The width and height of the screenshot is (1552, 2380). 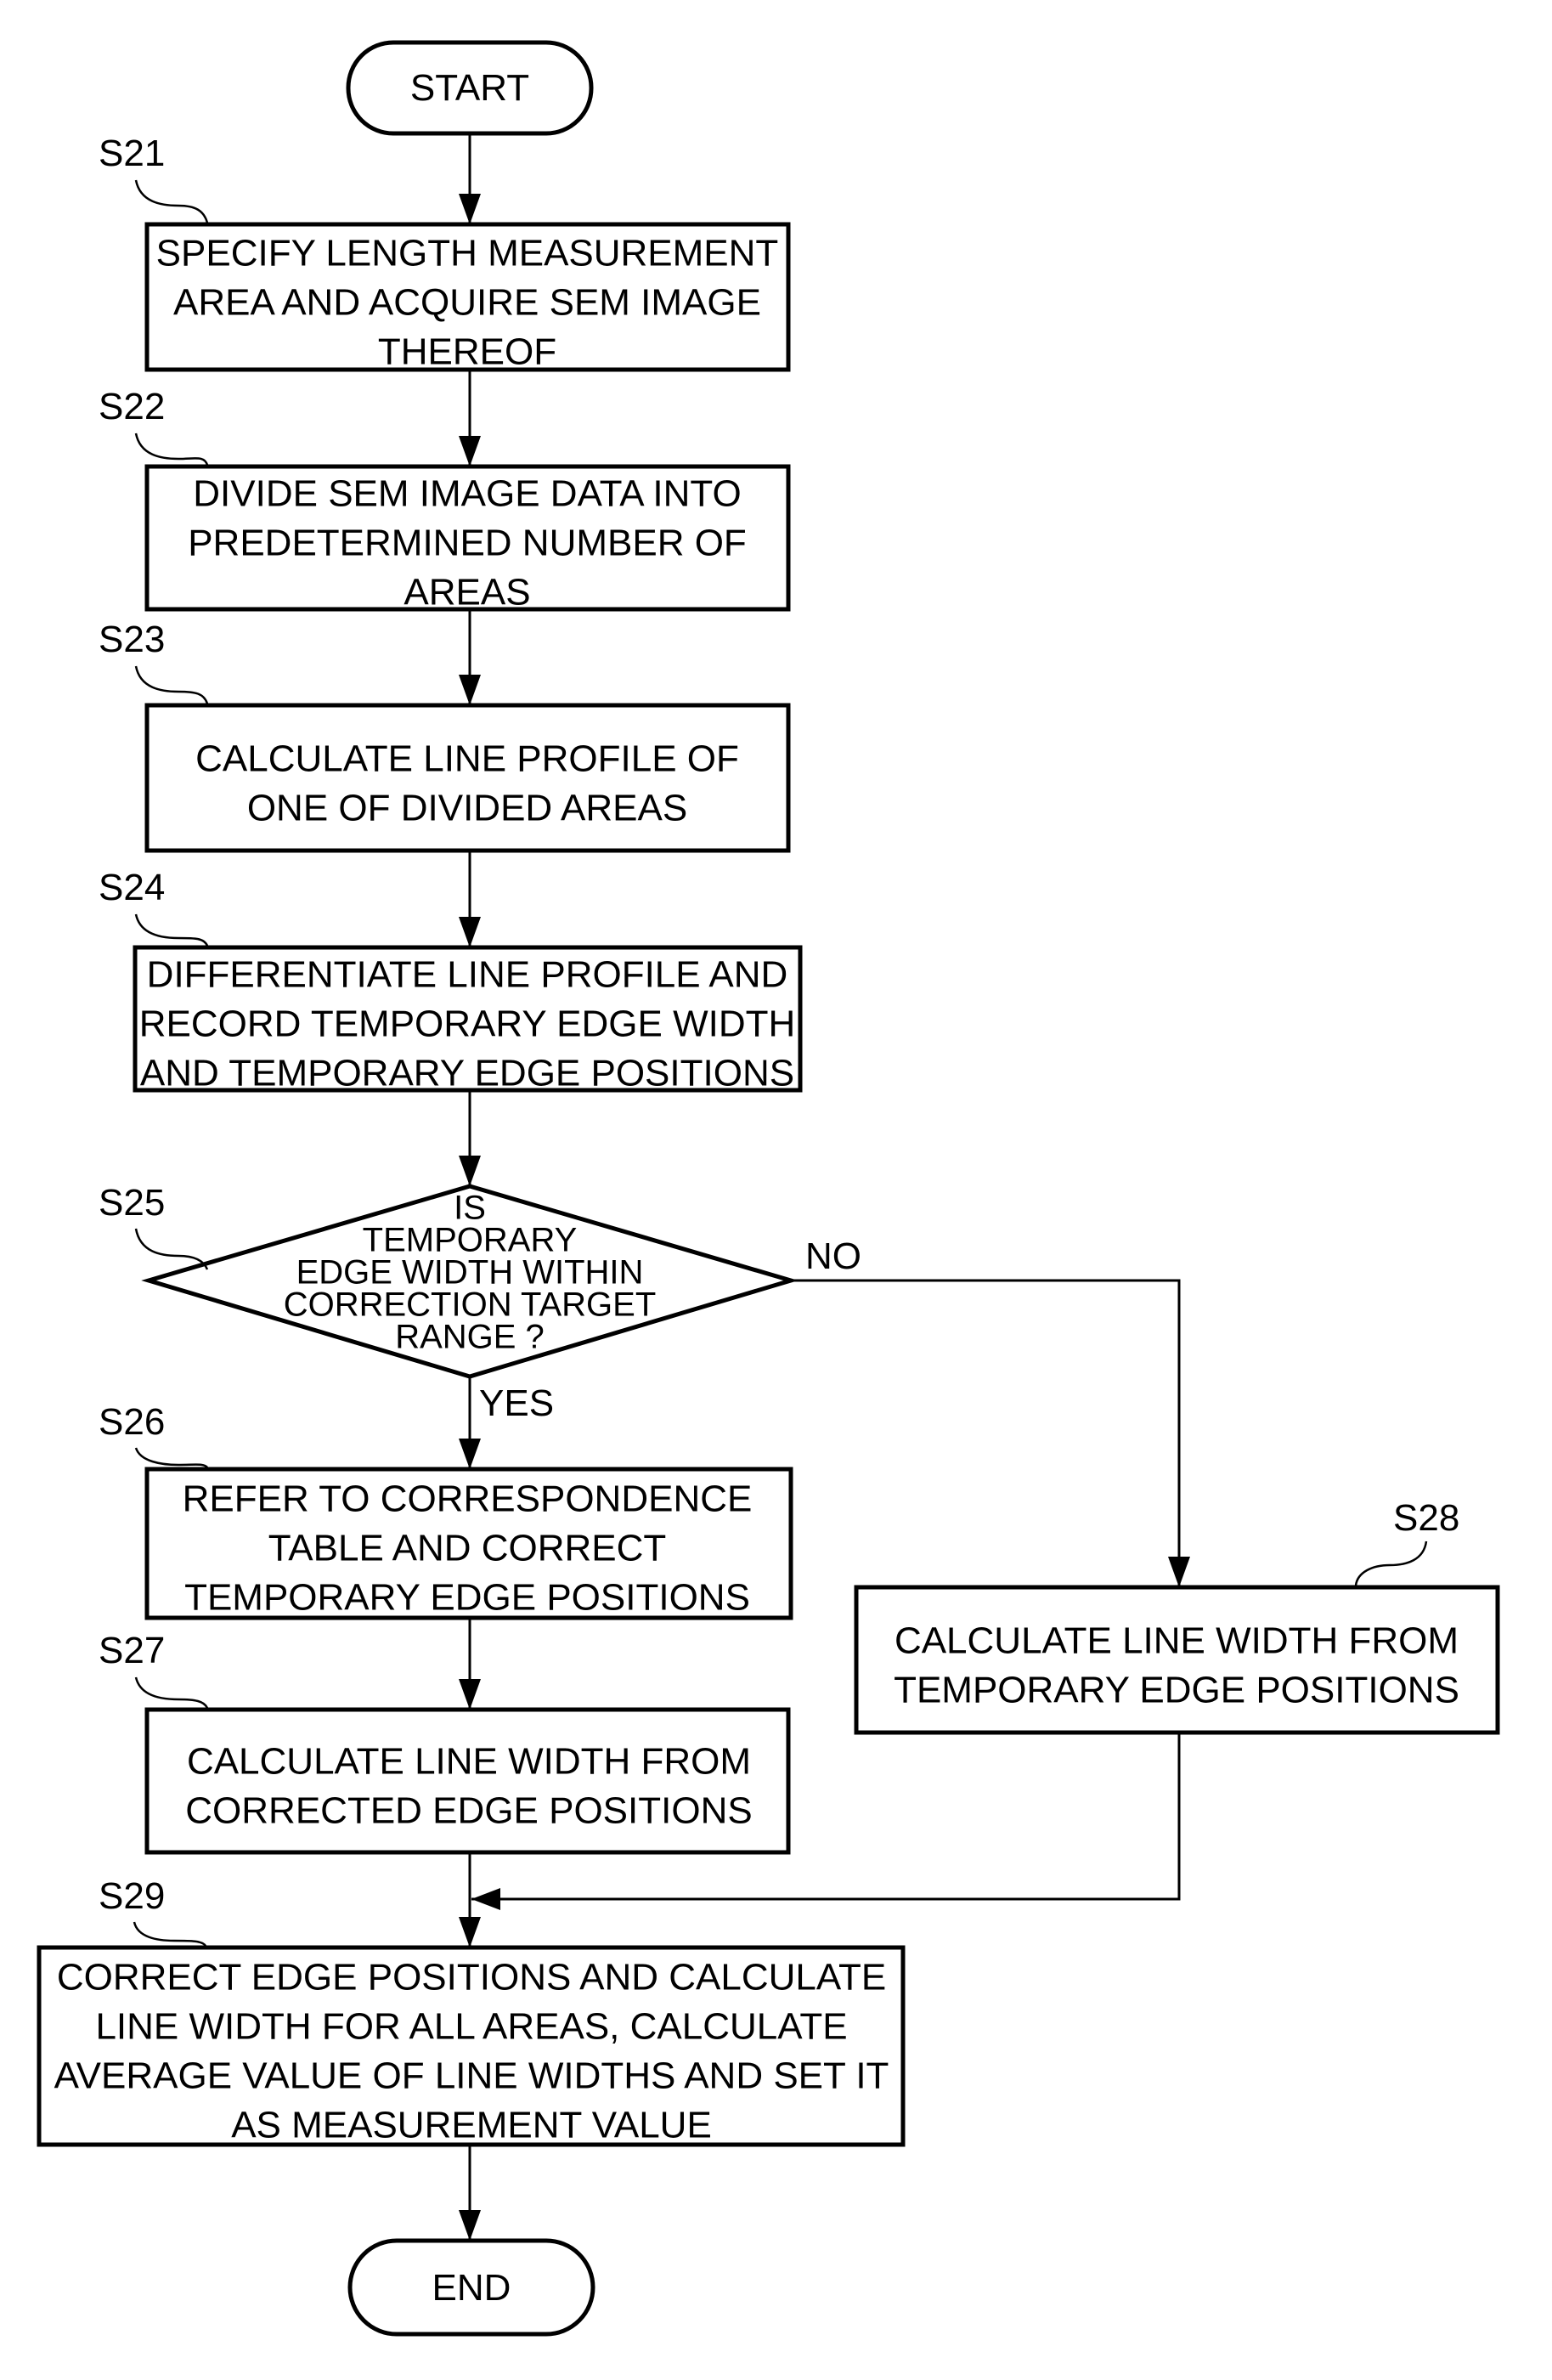 I want to click on step-text-line: AREA AND ACQUIRE SEM IMAGE, so click(x=467, y=302).